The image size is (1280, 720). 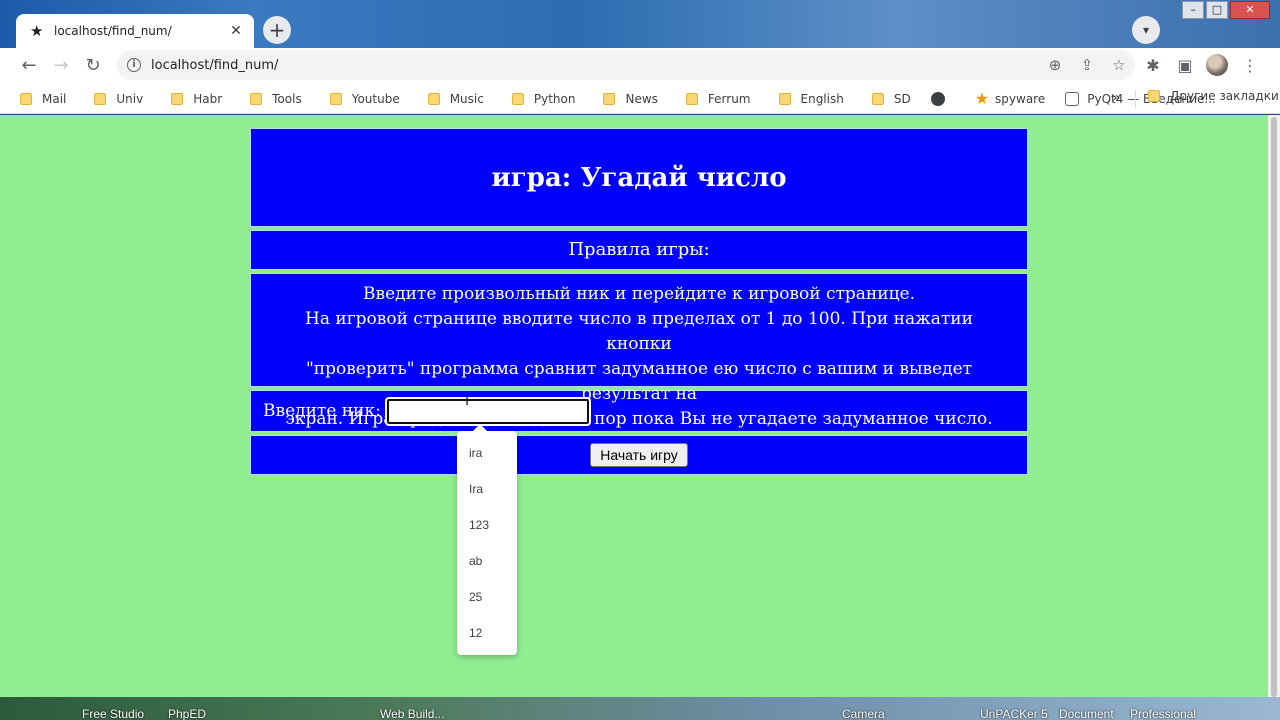 I want to click on bookmark-item: Ferrum, so click(x=712, y=99).